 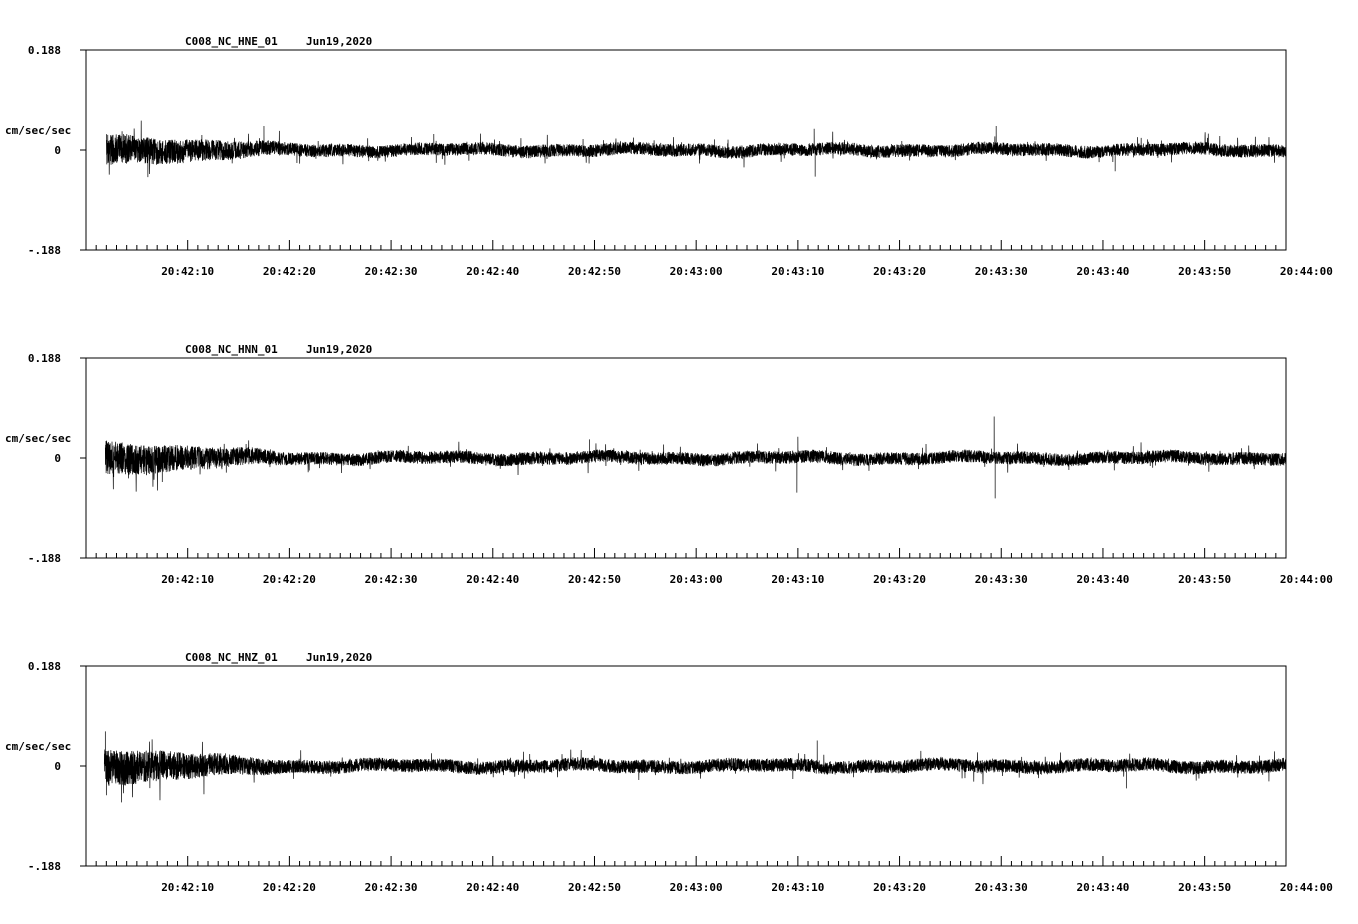 I want to click on station-title: C008_NC_HNN_01, so click(x=231, y=349).